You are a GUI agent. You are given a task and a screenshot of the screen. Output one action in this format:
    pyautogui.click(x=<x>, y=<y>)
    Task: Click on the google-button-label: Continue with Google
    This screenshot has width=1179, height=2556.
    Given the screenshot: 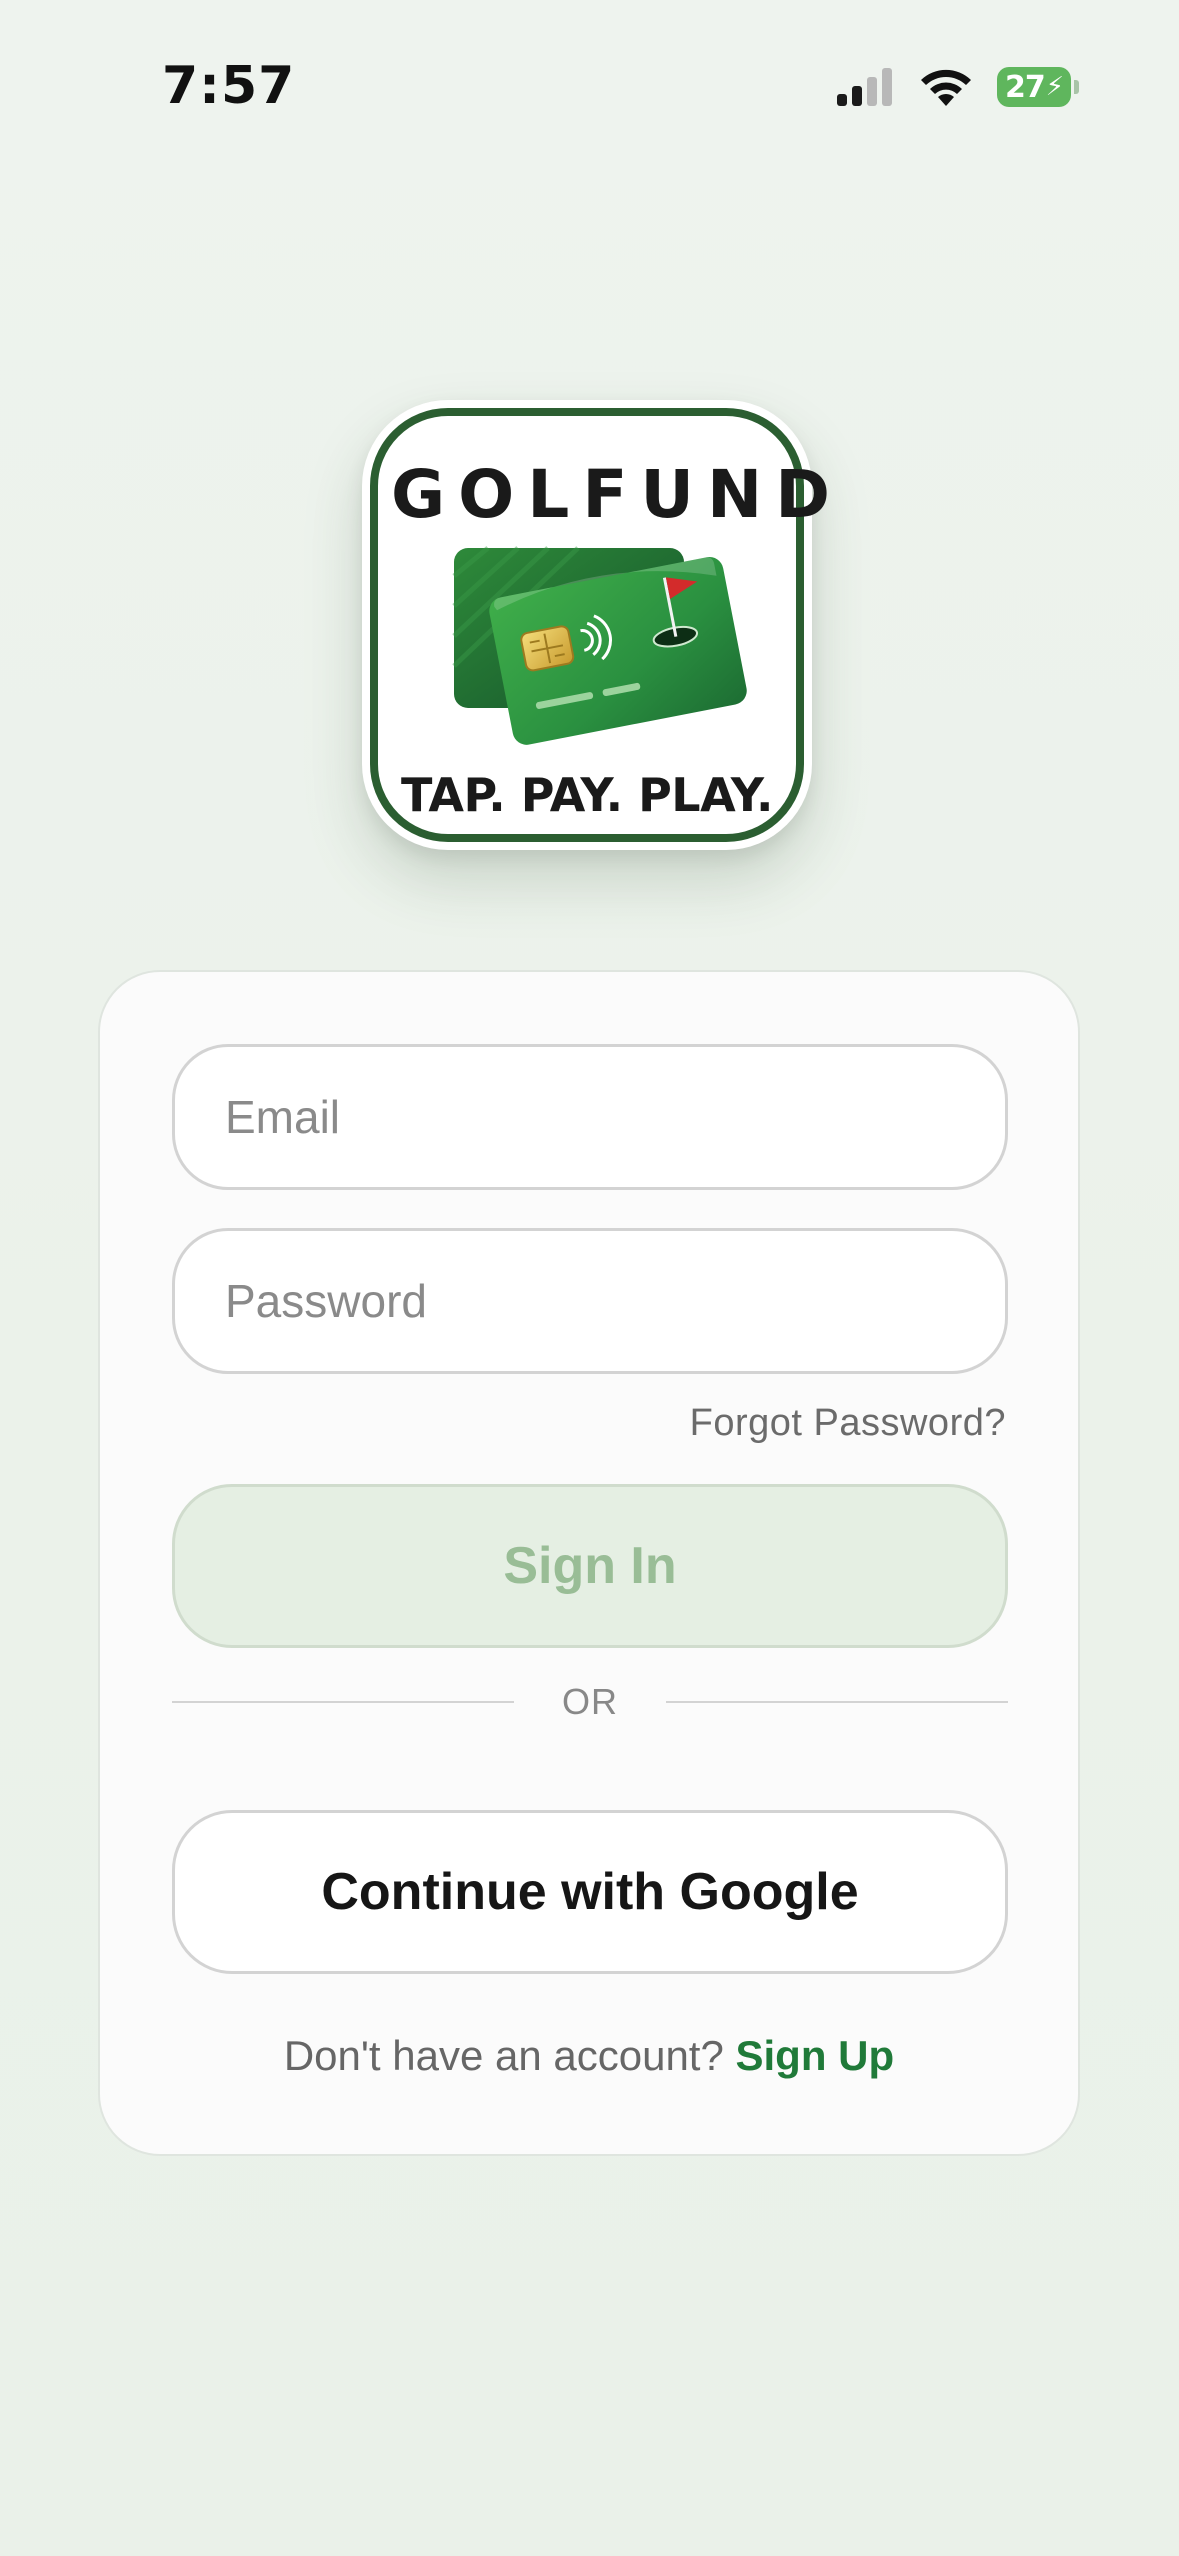 What is the action you would take?
    pyautogui.click(x=590, y=1892)
    